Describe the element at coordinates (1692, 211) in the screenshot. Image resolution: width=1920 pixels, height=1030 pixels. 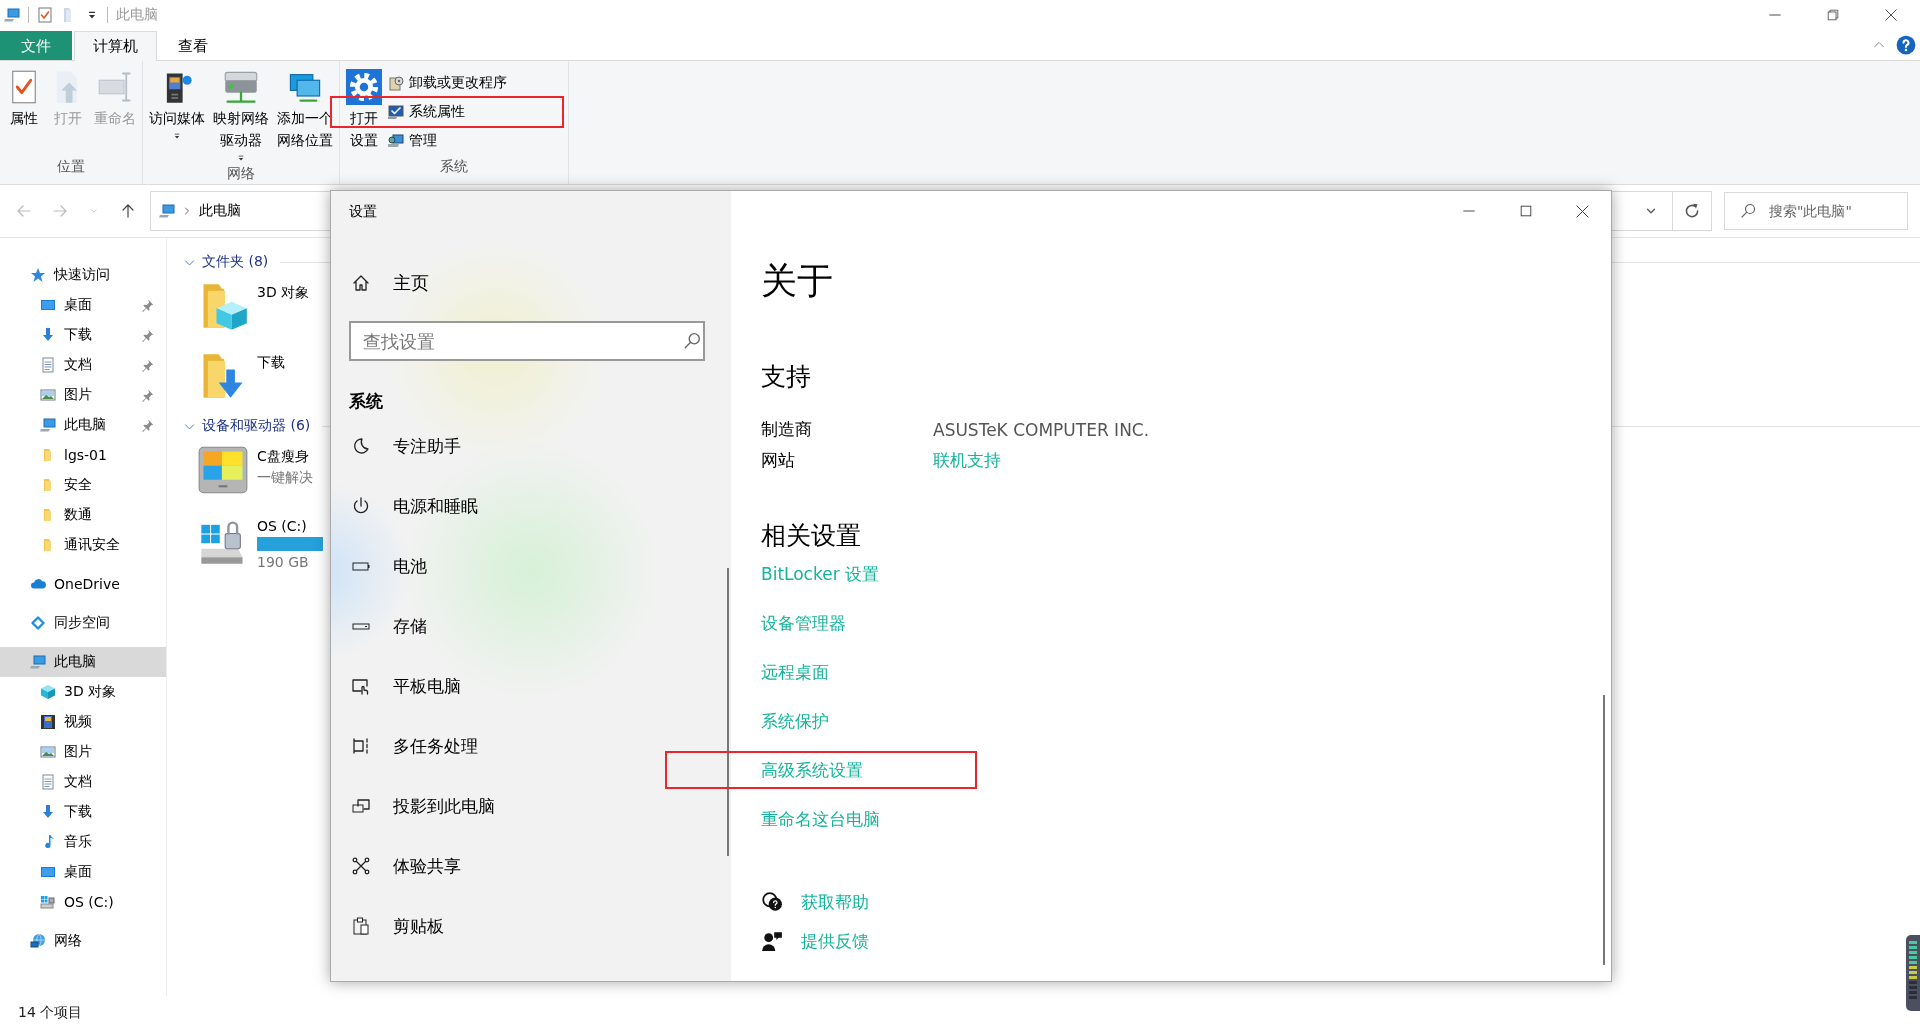
I see `refresh-icon` at that location.